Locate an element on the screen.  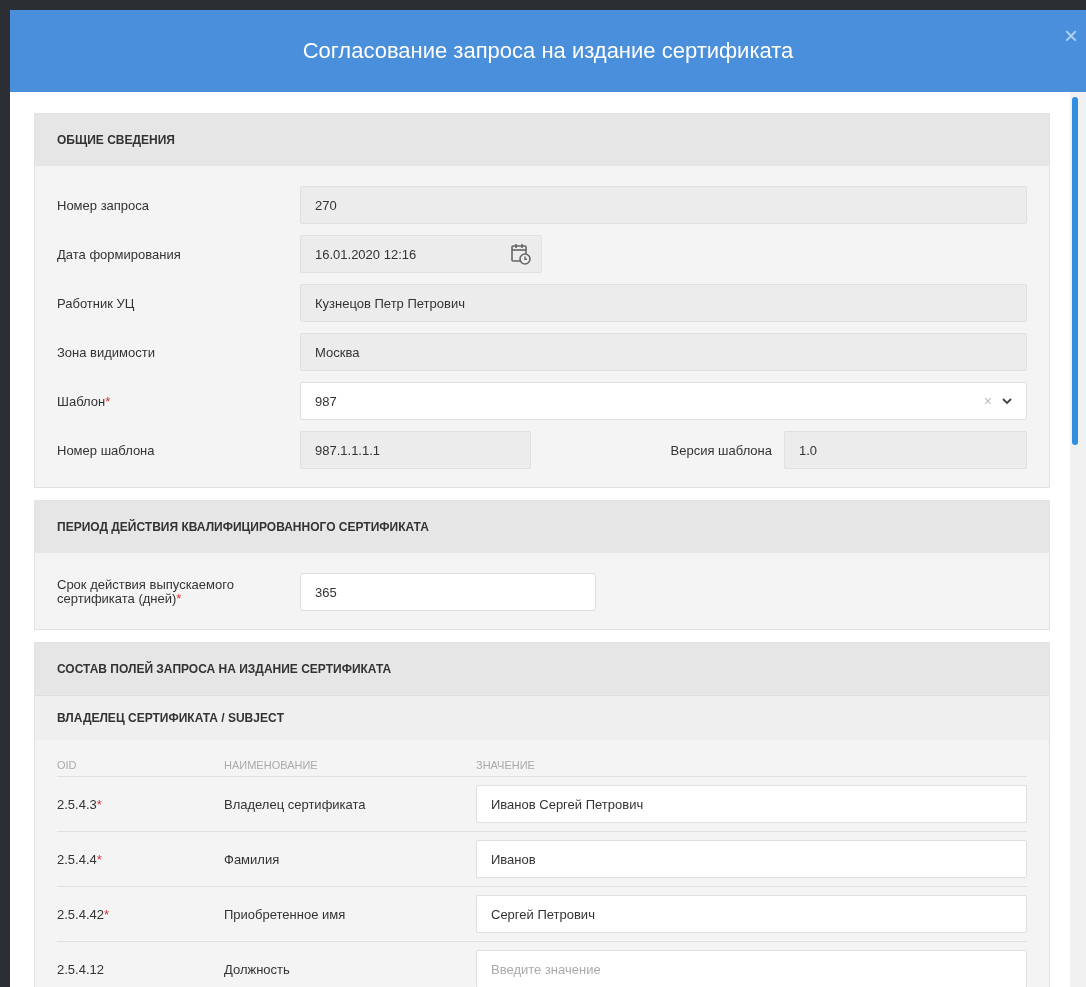
oid-cell-text: 2.5.4.12 is located at coordinates (81, 969).